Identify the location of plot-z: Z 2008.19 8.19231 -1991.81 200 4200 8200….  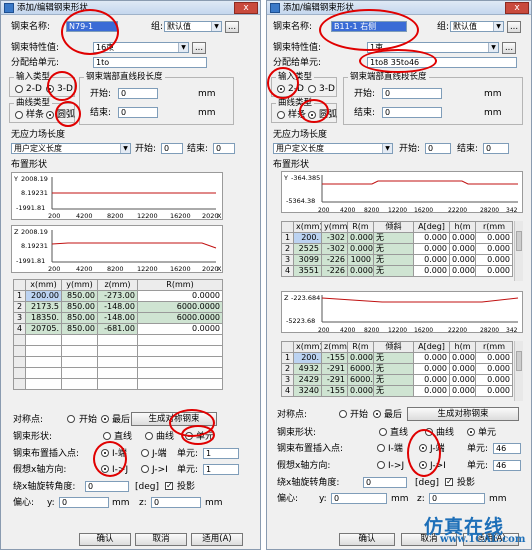
(117, 249).